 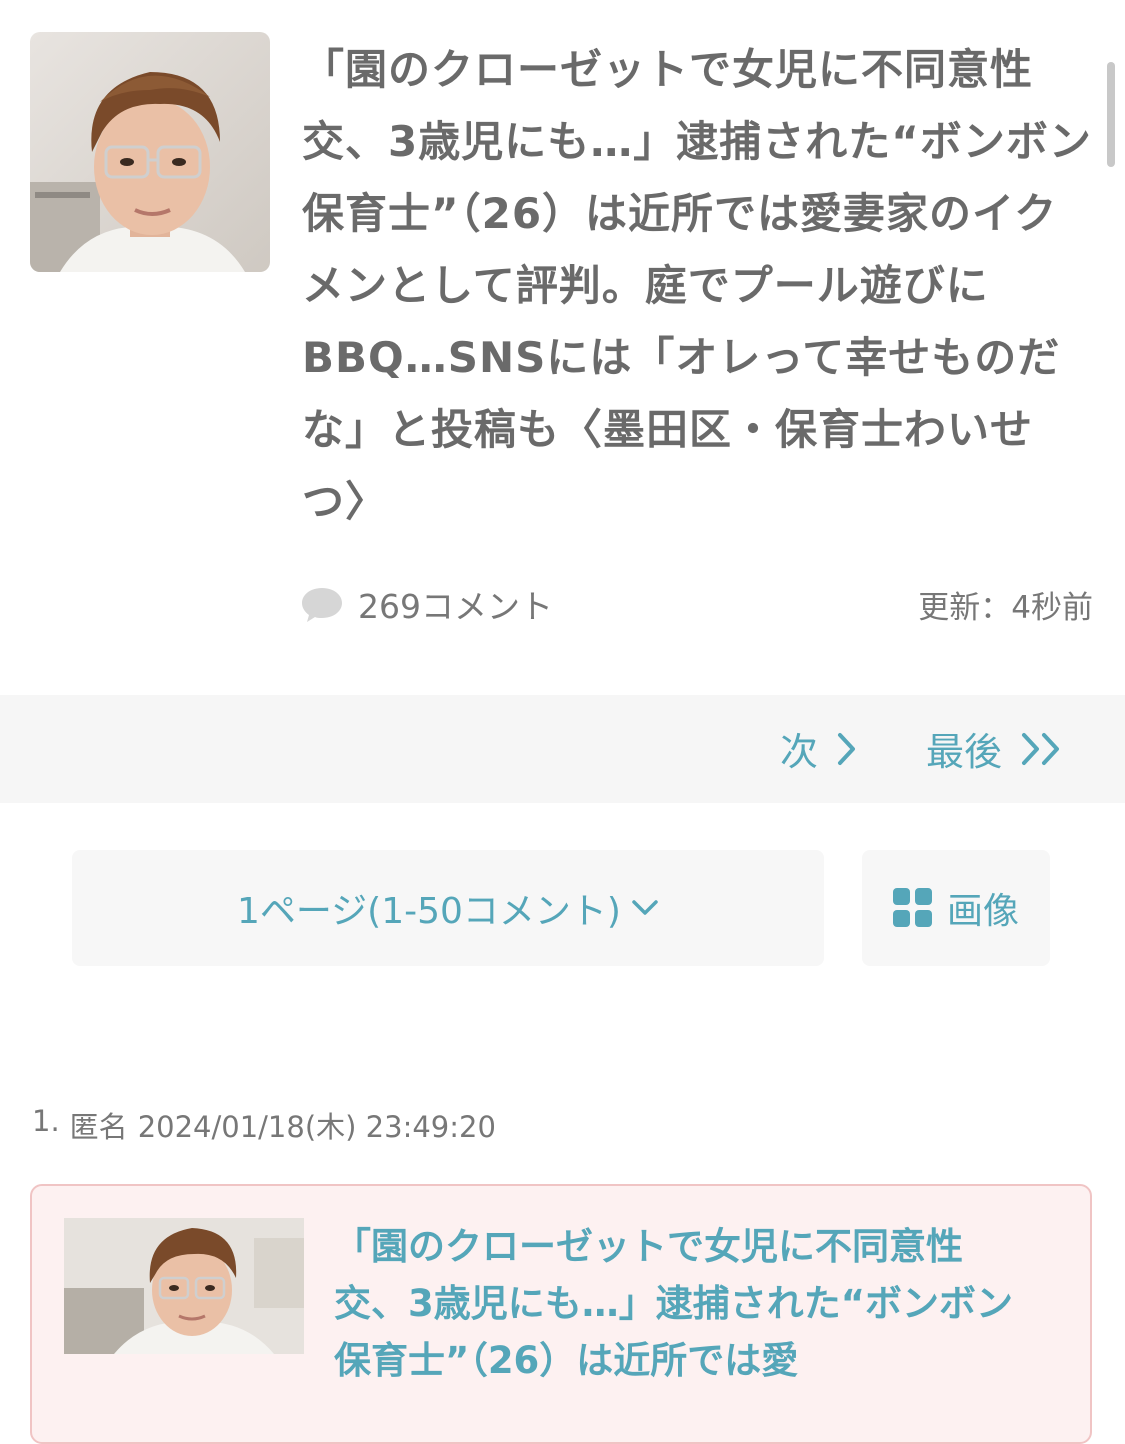 I want to click on image-button: 画像, so click(x=956, y=908).